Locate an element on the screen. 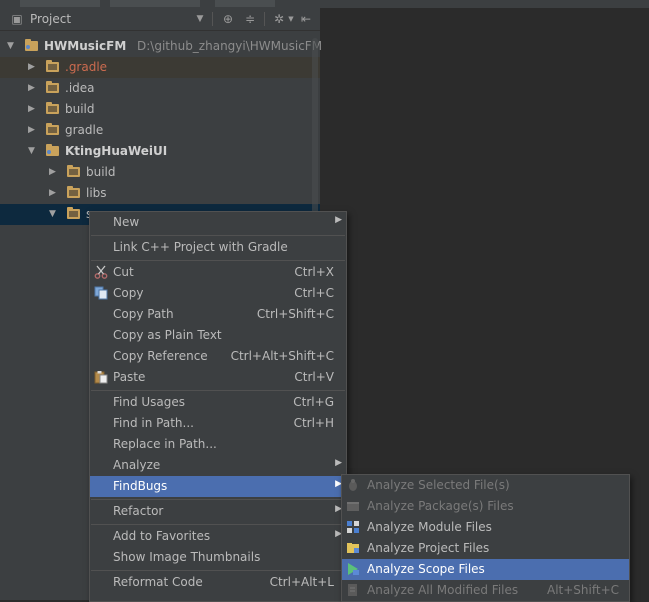  copy-icon is located at coordinates (101, 293).